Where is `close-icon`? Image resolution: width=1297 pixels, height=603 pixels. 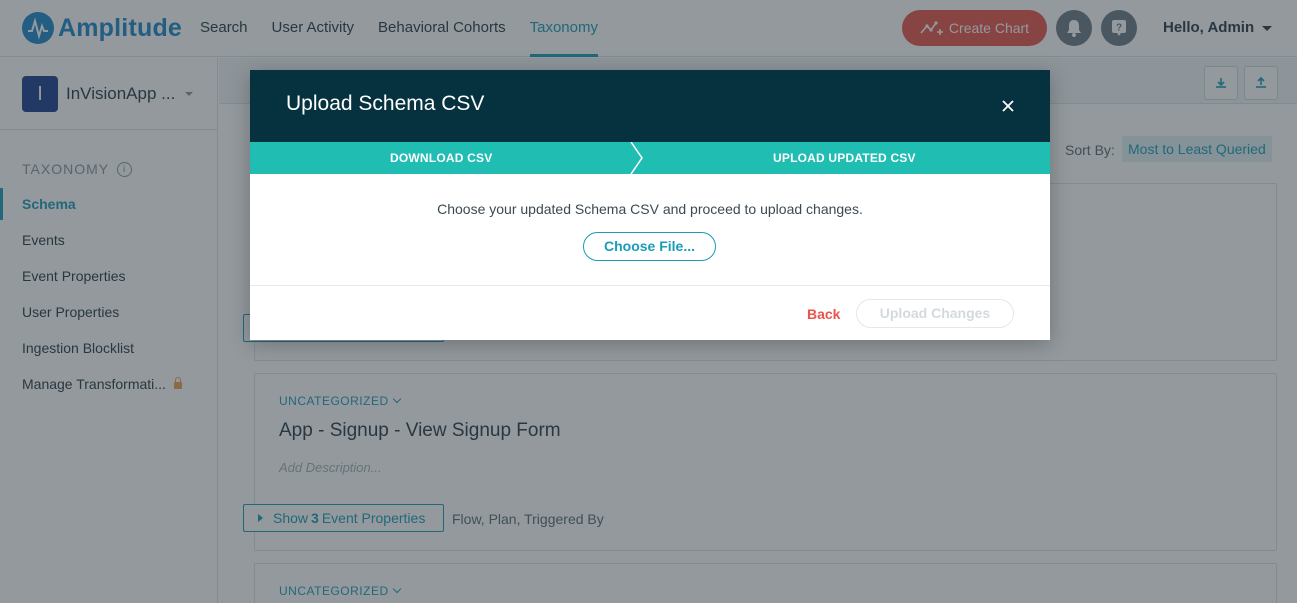
close-icon is located at coordinates (1008, 106).